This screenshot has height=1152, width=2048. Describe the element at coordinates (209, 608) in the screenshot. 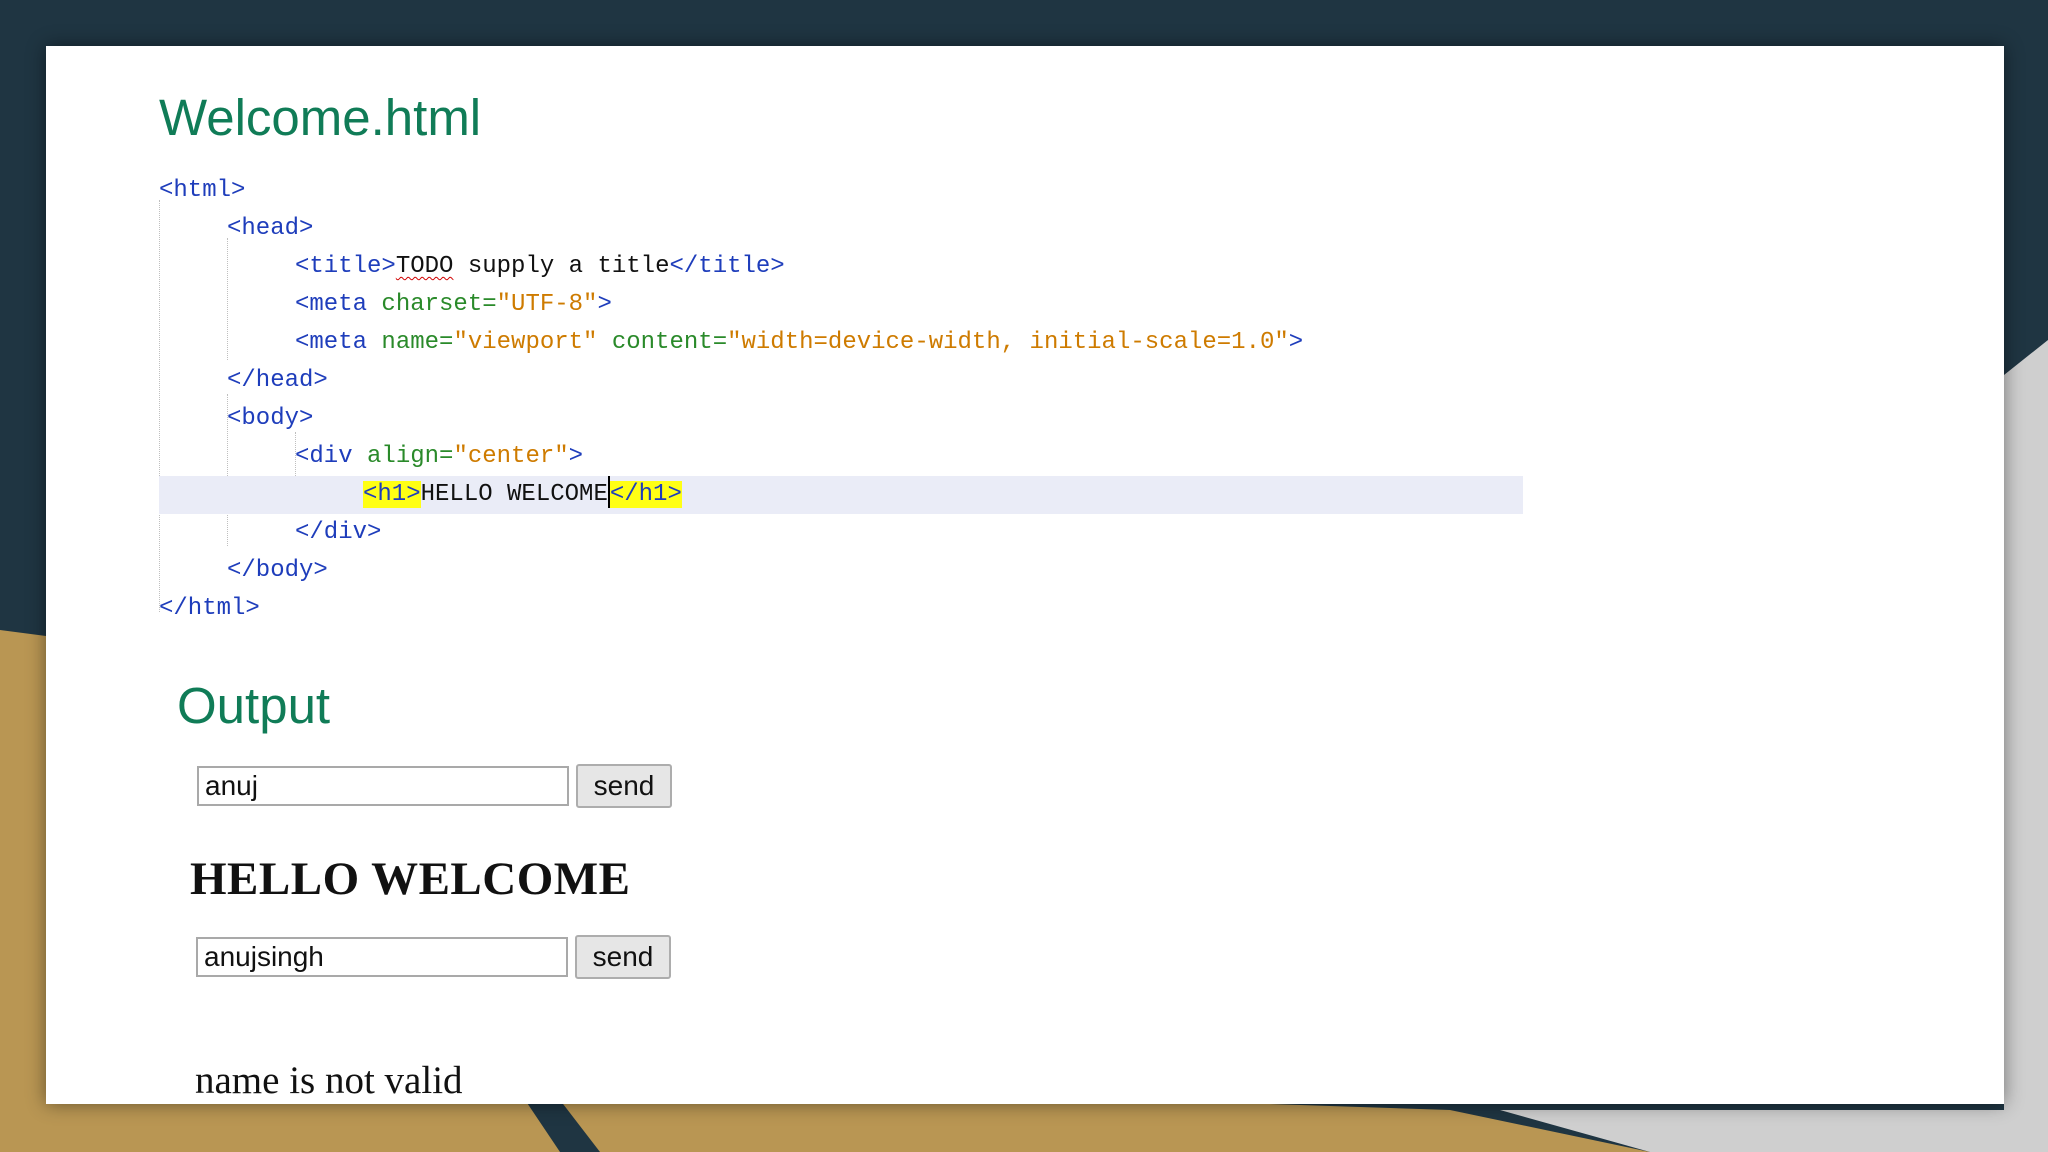

I see `code-line: </html>` at that location.